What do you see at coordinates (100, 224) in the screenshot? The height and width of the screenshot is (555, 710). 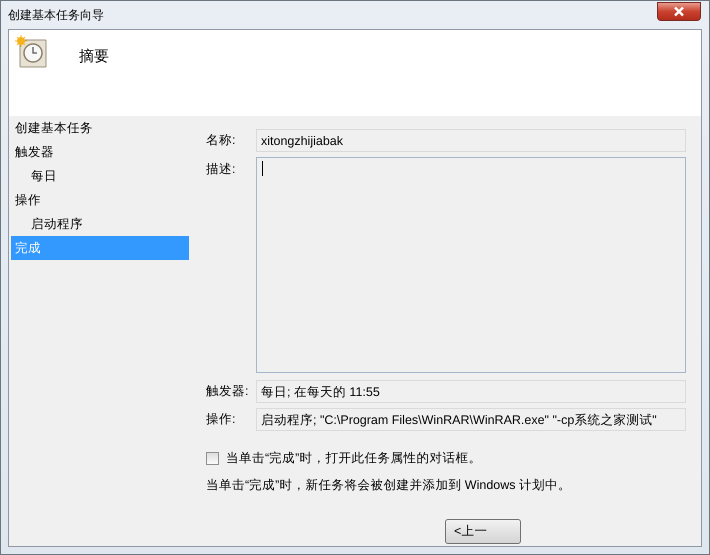 I see `step-item: 启动程序` at bounding box center [100, 224].